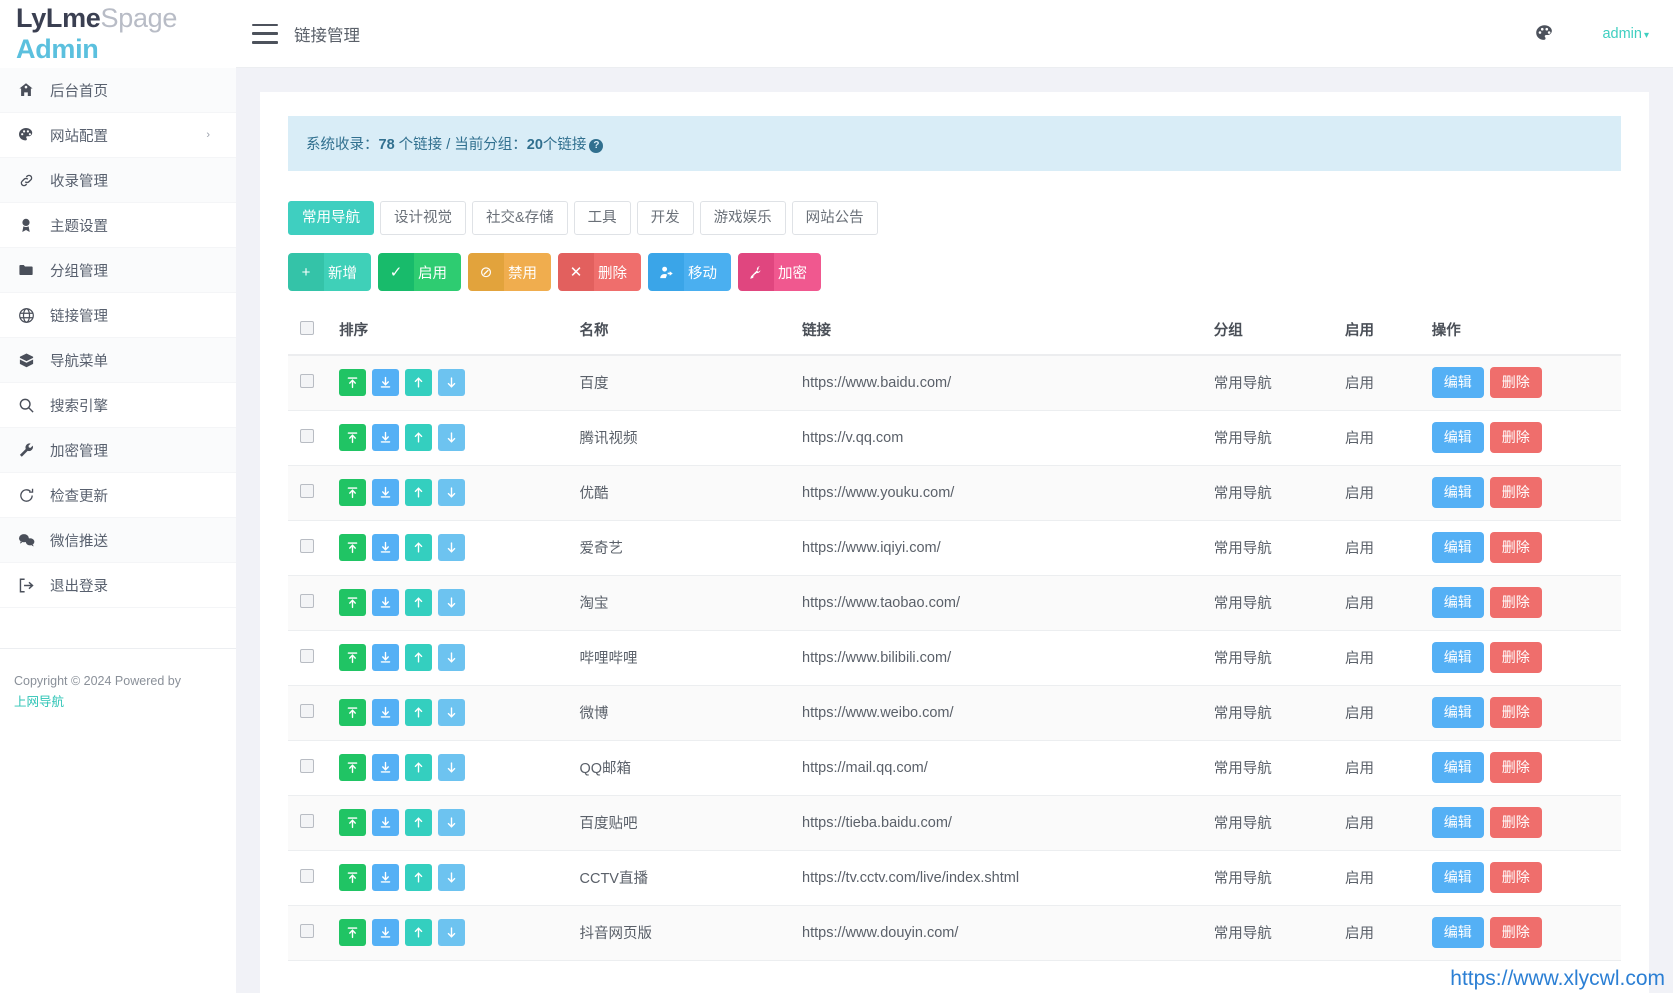  I want to click on palette-icon, so click(1544, 33).